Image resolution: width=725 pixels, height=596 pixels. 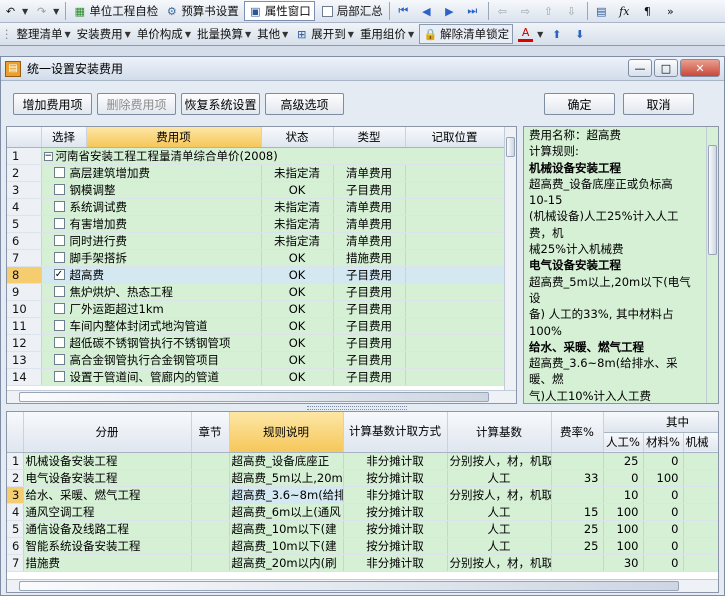 What do you see at coordinates (256, 377) in the screenshot?
I see `fee-row: 14 设置于管道间、管廊内的管道 OK 子目费用` at bounding box center [256, 377].